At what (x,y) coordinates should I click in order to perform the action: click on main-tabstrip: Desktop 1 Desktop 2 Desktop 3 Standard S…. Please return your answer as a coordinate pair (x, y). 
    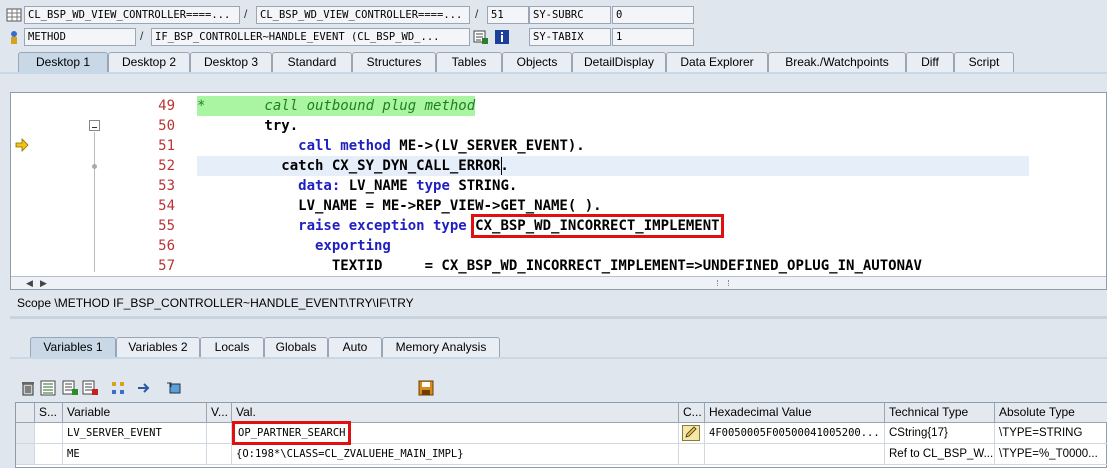
    Looking at the image, I should click on (553, 62).